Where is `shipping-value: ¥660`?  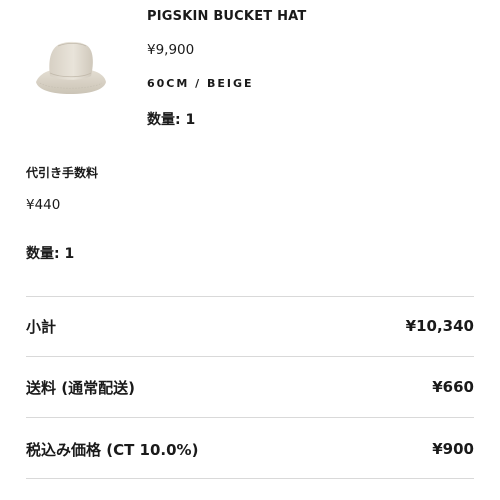 shipping-value: ¥660 is located at coordinates (453, 387).